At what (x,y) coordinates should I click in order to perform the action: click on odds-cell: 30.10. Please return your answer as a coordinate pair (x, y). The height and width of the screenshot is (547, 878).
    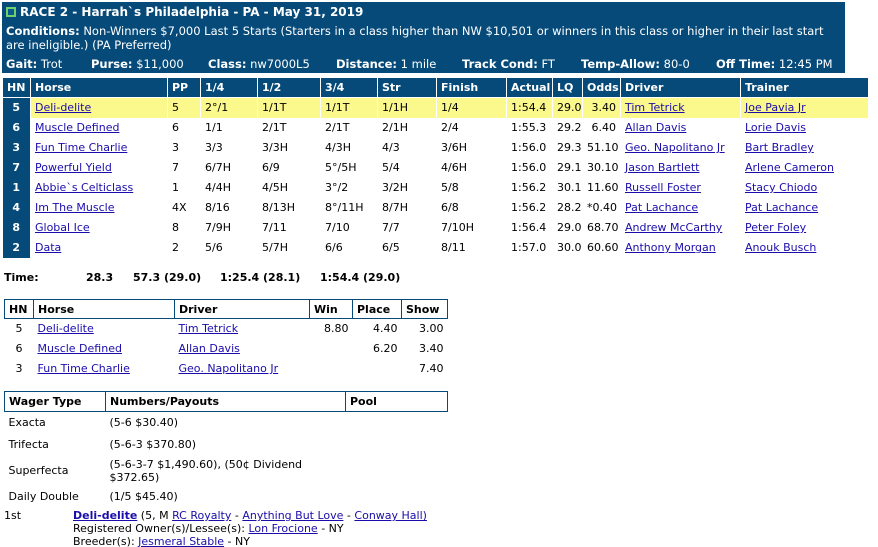
    Looking at the image, I should click on (601, 167).